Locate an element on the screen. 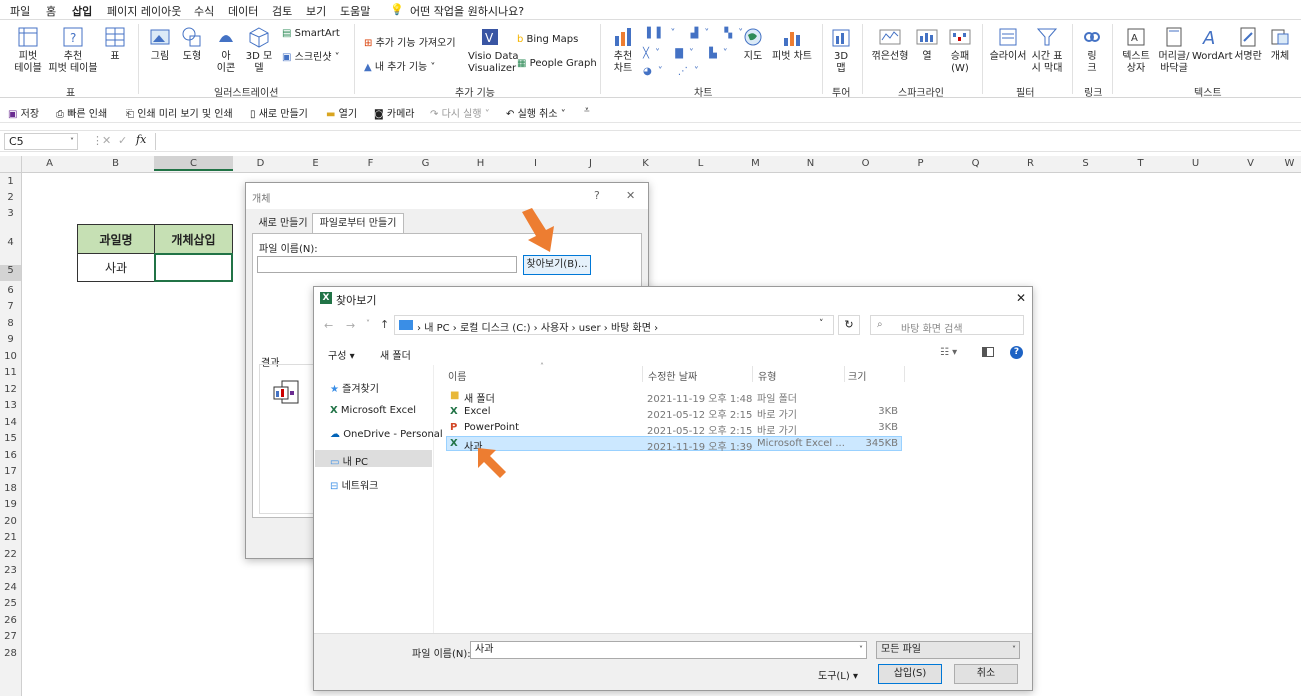 The image size is (1301, 696). redo-button: ↷ 다시 실행 ˅ is located at coordinates (460, 112).